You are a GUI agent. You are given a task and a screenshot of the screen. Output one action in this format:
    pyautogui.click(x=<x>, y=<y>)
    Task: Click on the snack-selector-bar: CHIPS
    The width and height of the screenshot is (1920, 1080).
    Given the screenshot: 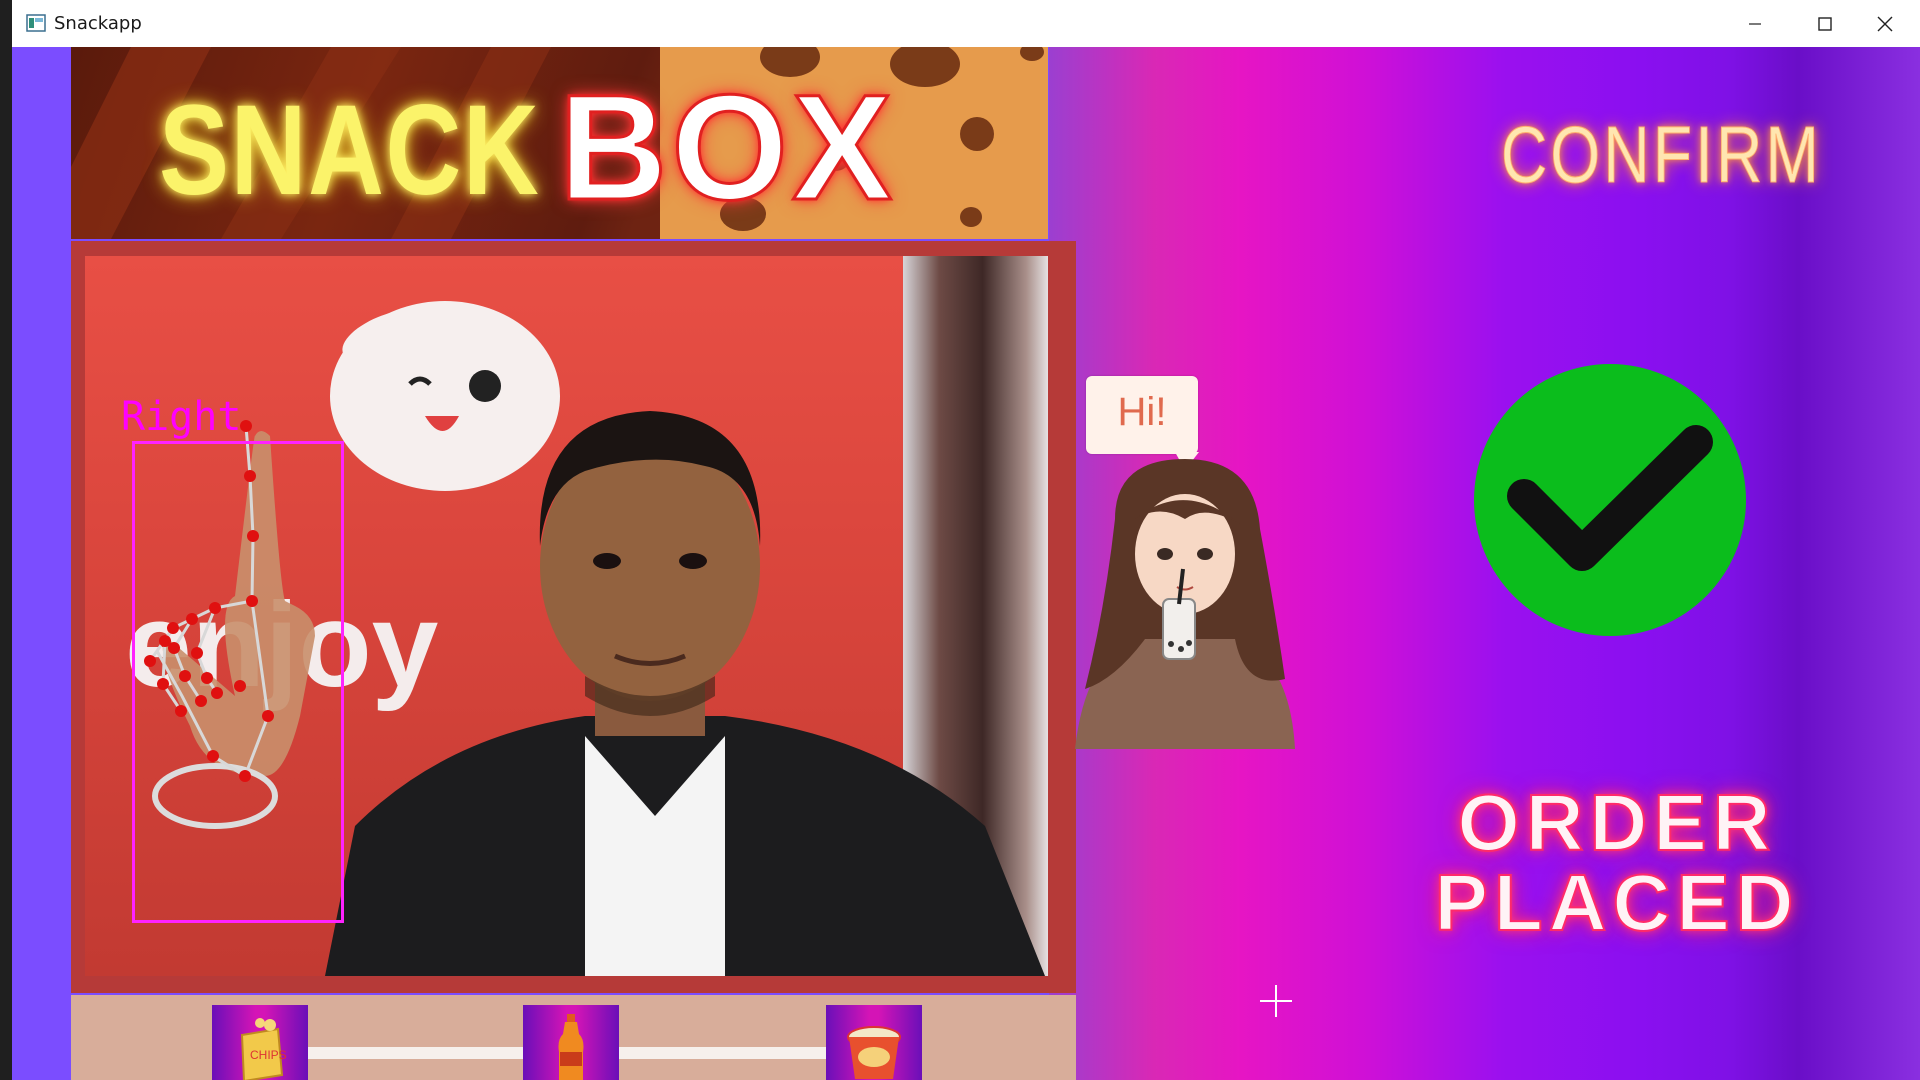 What is the action you would take?
    pyautogui.click(x=573, y=1037)
    